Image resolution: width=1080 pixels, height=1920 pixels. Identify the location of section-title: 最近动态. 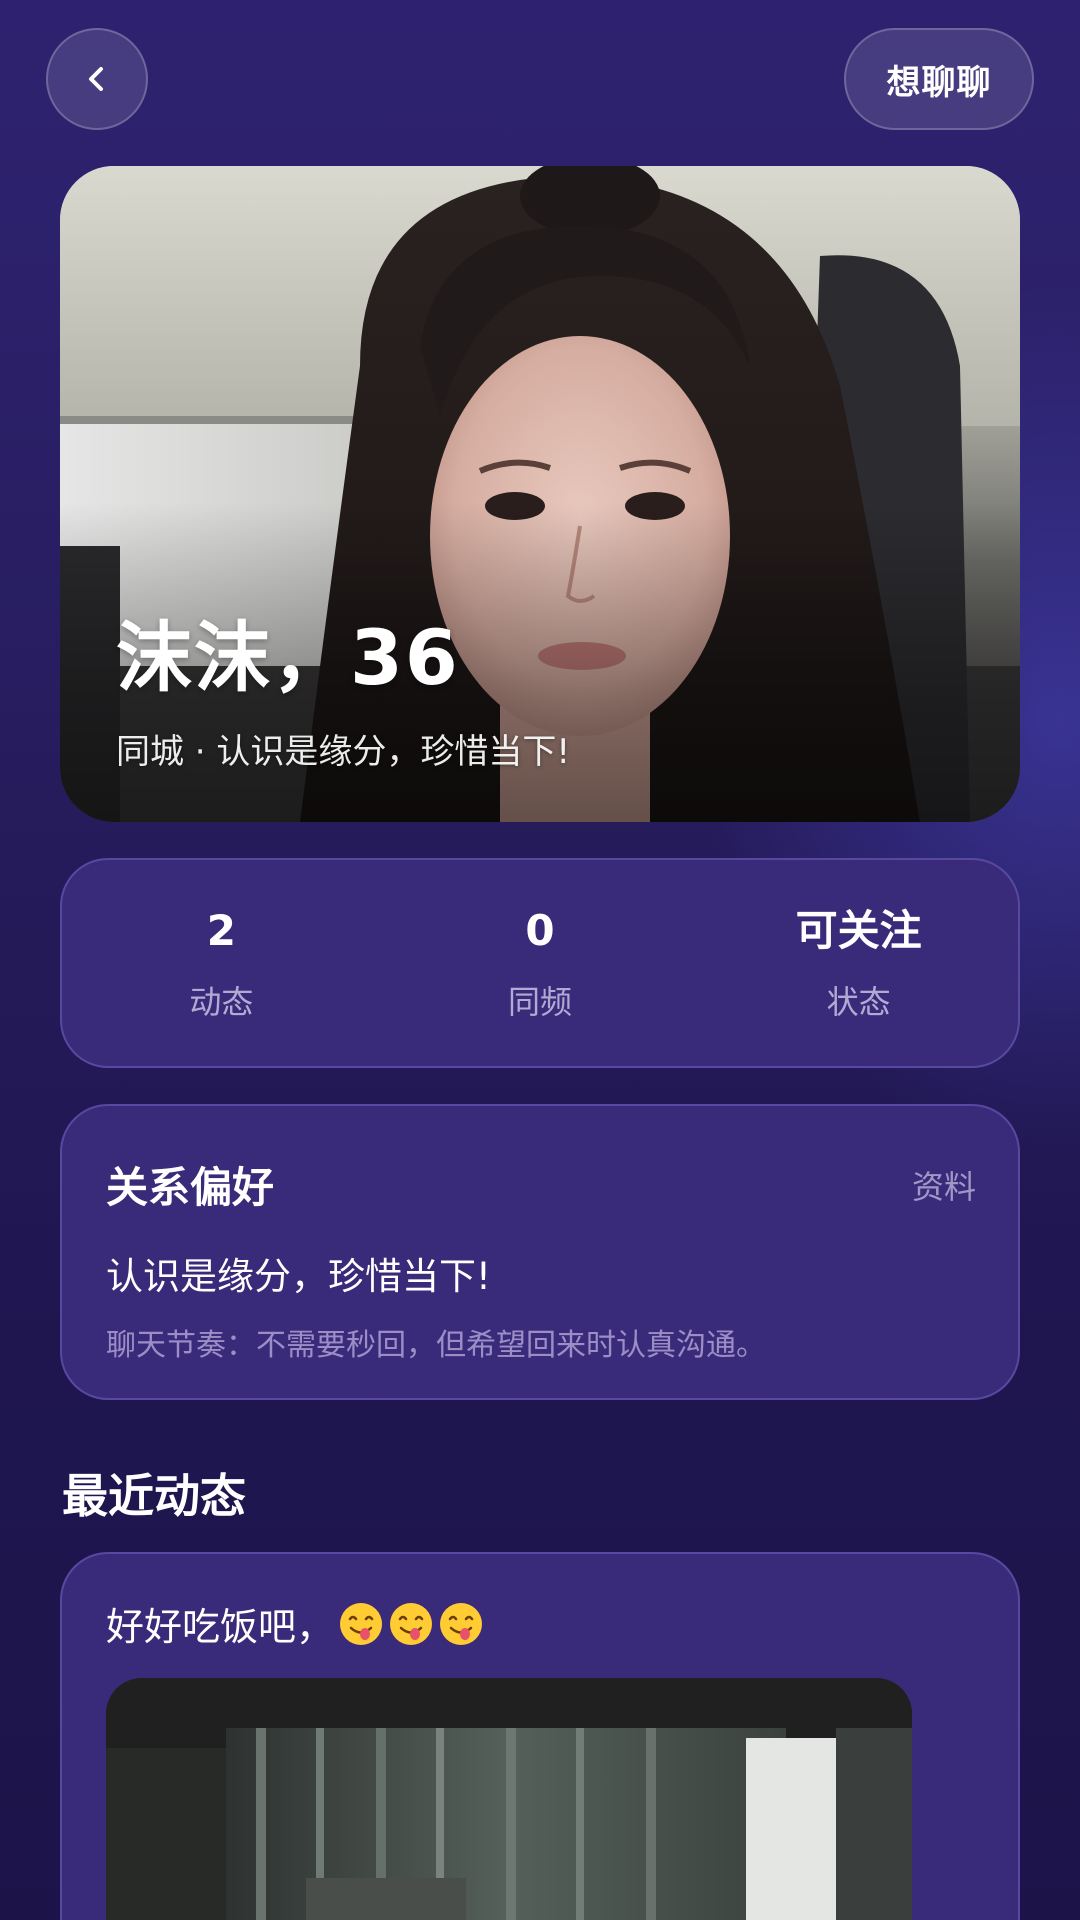
(154, 1496).